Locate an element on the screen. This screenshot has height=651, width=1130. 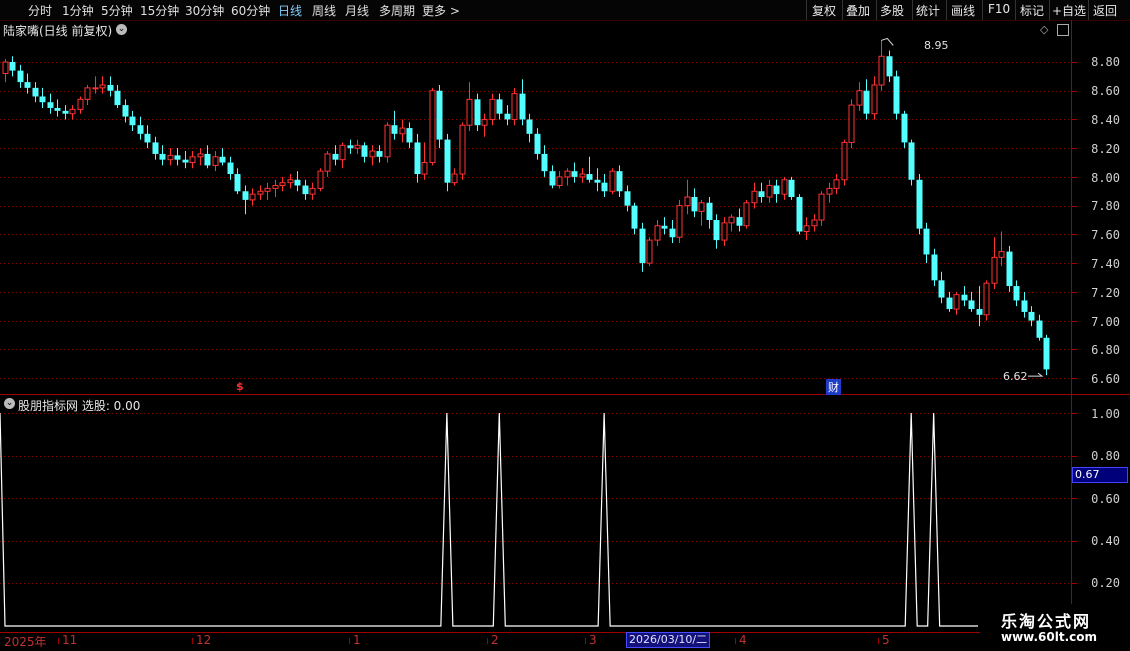
price-tick-label: 8.40 is located at coordinates (1105, 120).